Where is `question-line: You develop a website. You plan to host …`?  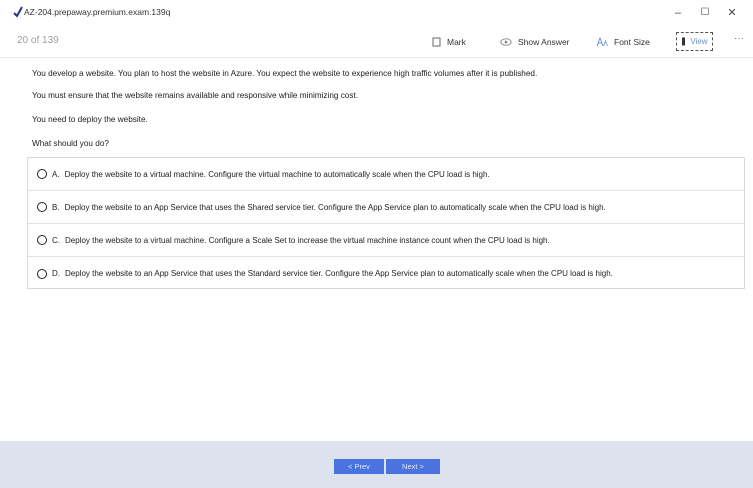
question-line: You develop a website. You plan to host … is located at coordinates (285, 73).